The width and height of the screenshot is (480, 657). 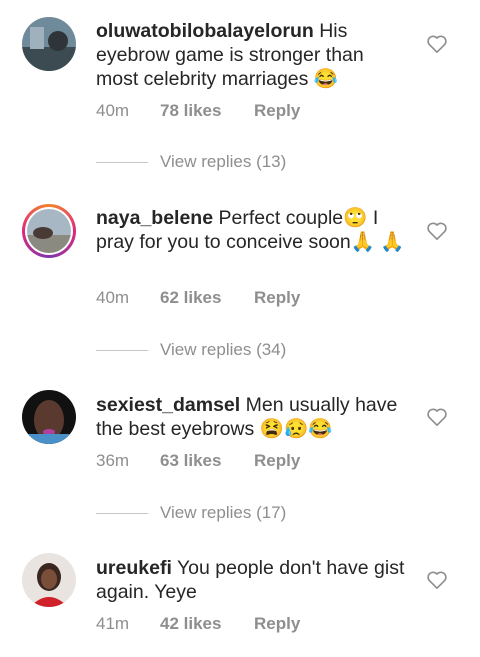 I want to click on comment-username: oluwatobilobalayelorun, so click(x=205, y=31).